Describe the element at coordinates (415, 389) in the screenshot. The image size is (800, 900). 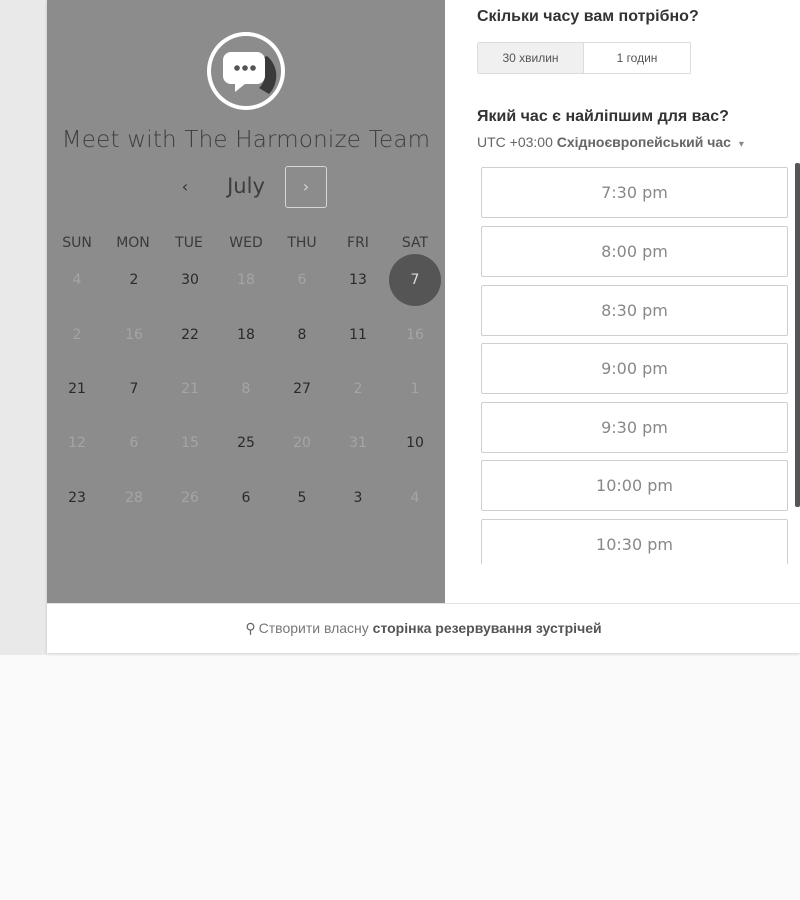
I see `calendar-day: 1` at that location.